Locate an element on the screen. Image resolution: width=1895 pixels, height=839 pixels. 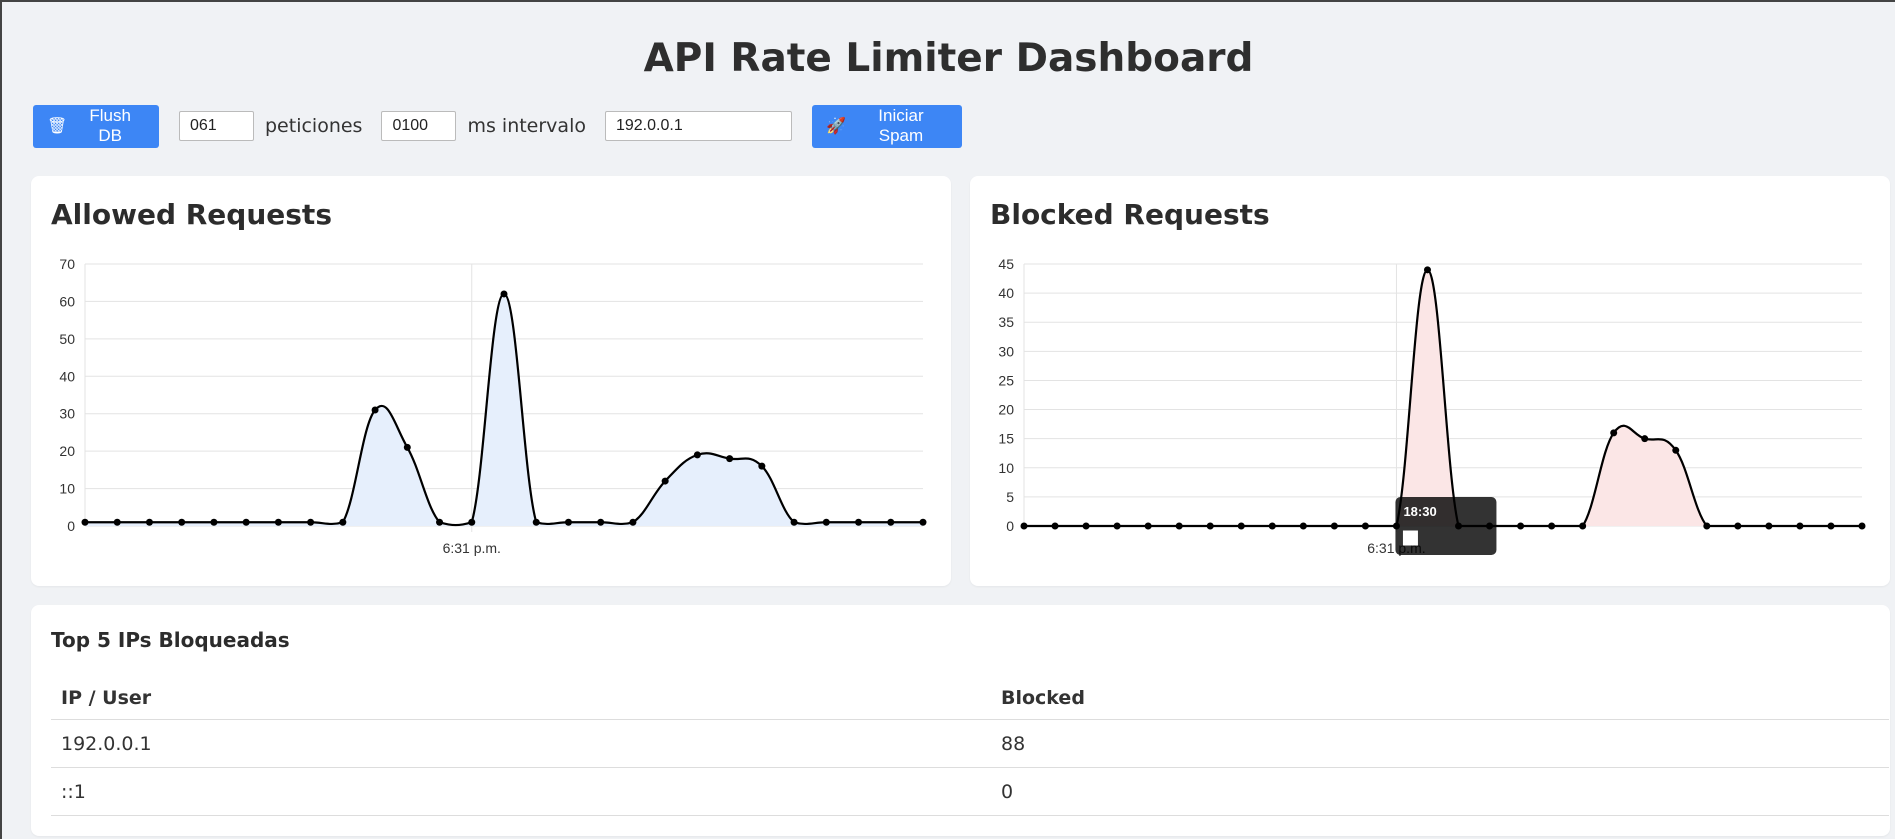
column-header-blocked: Blocked is located at coordinates (1440, 698).